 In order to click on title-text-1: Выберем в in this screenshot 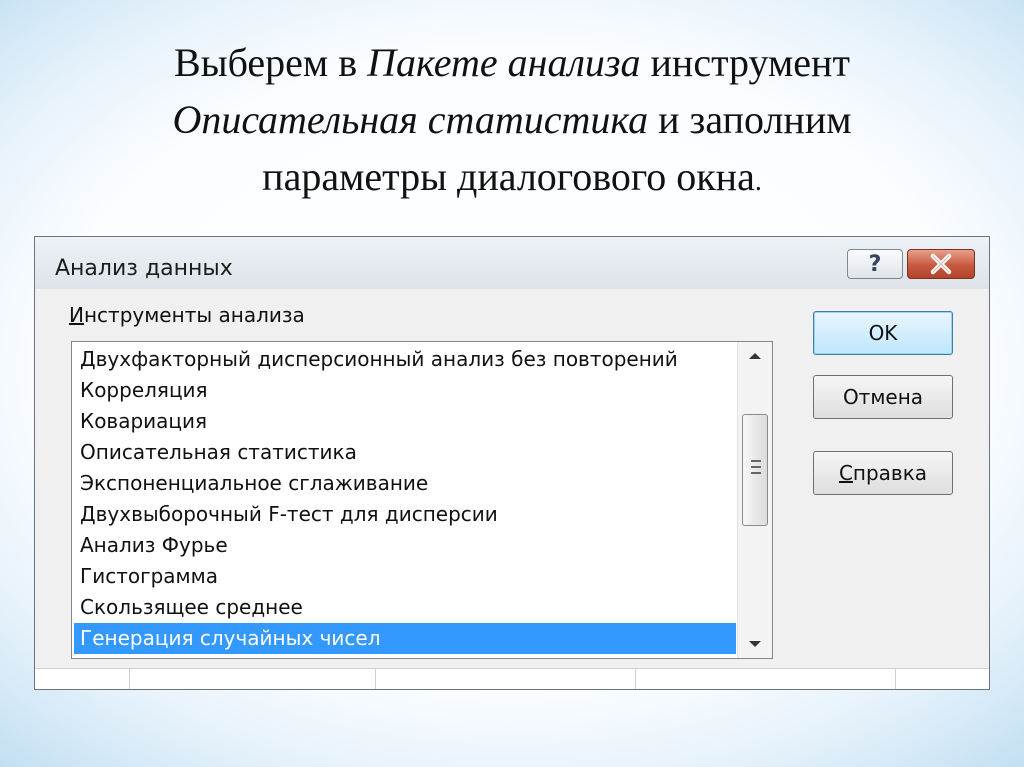, I will do `click(271, 62)`.